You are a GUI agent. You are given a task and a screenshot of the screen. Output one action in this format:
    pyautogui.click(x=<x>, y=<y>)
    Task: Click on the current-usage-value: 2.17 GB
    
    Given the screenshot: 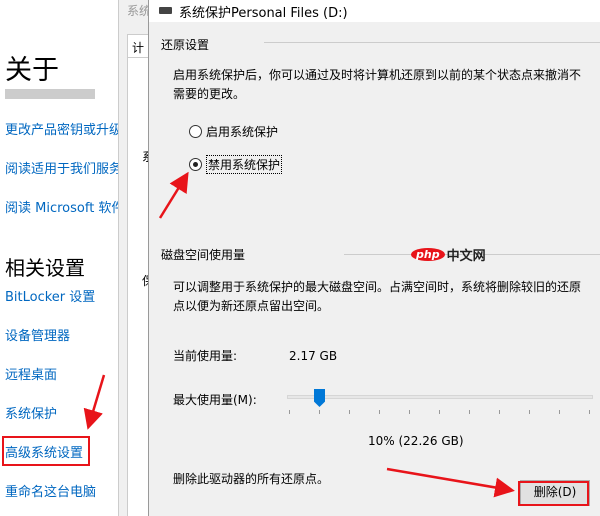 What is the action you would take?
    pyautogui.click(x=313, y=356)
    